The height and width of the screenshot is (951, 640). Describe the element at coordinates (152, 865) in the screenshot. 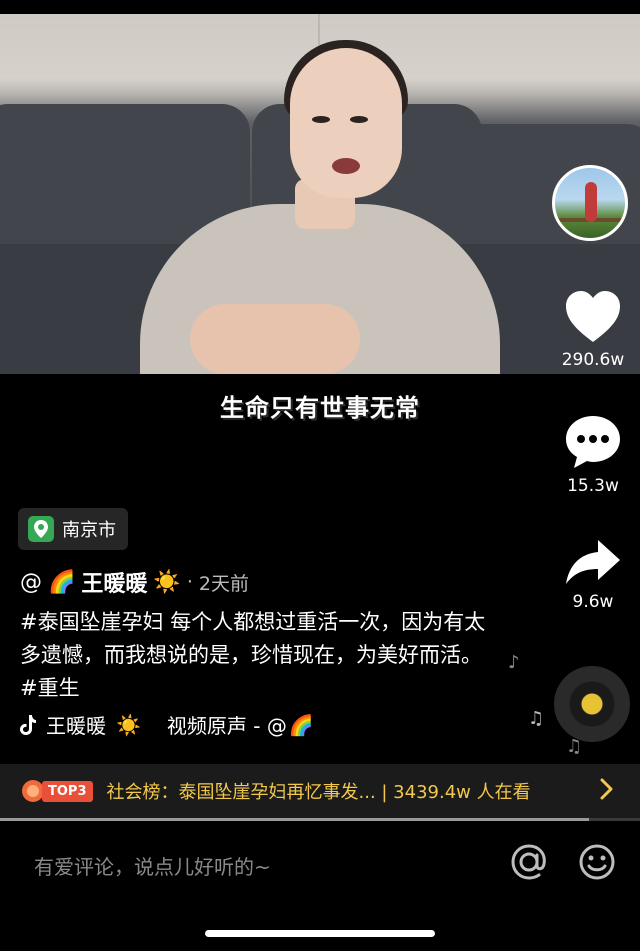

I see `comment-input: 有爱评论，说点儿好听的~` at that location.